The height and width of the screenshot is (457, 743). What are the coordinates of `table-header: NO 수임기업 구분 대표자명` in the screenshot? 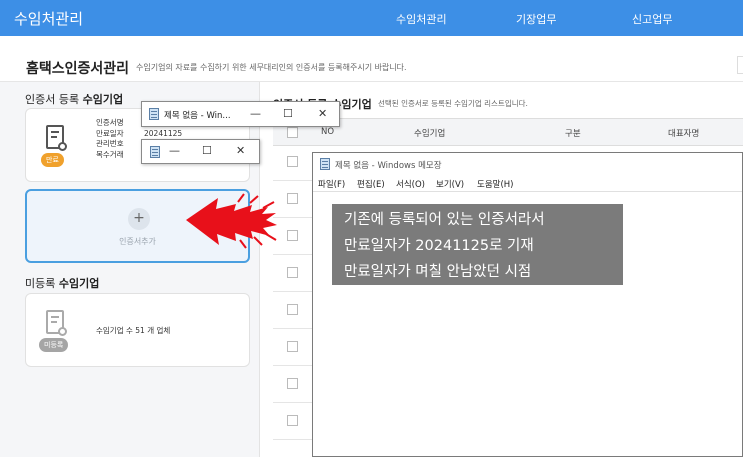 It's located at (508, 132).